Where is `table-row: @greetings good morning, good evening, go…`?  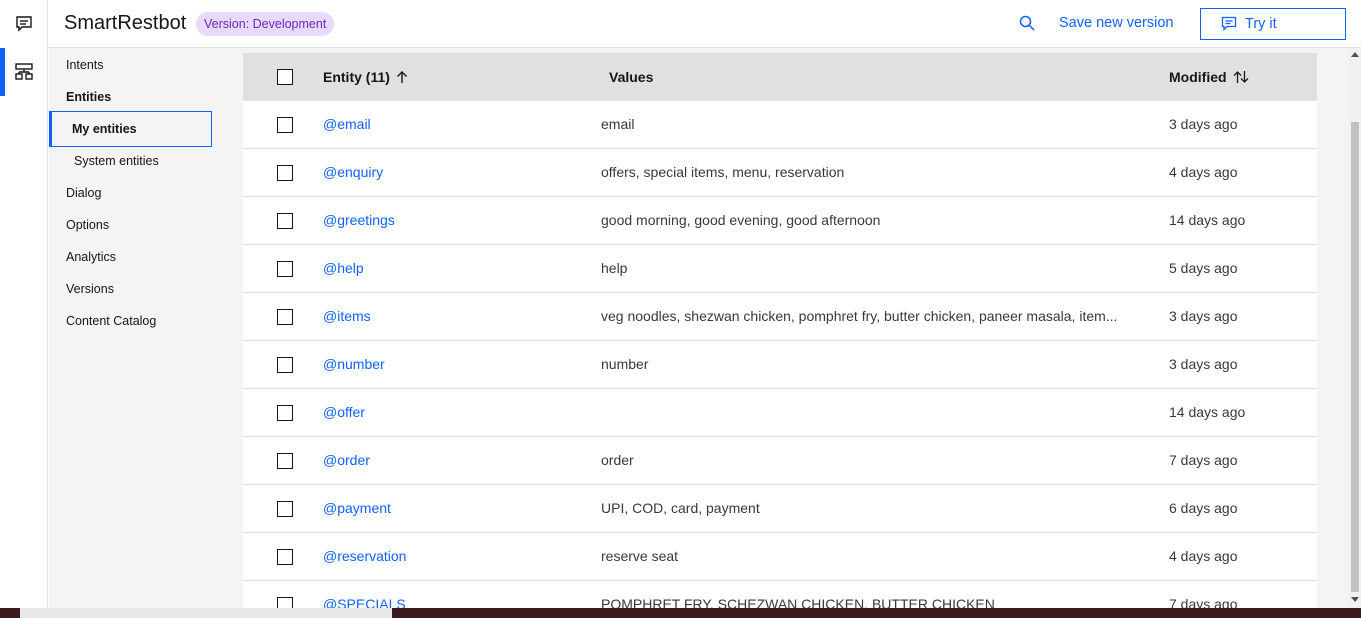 table-row: @greetings good morning, good evening, go… is located at coordinates (780, 221).